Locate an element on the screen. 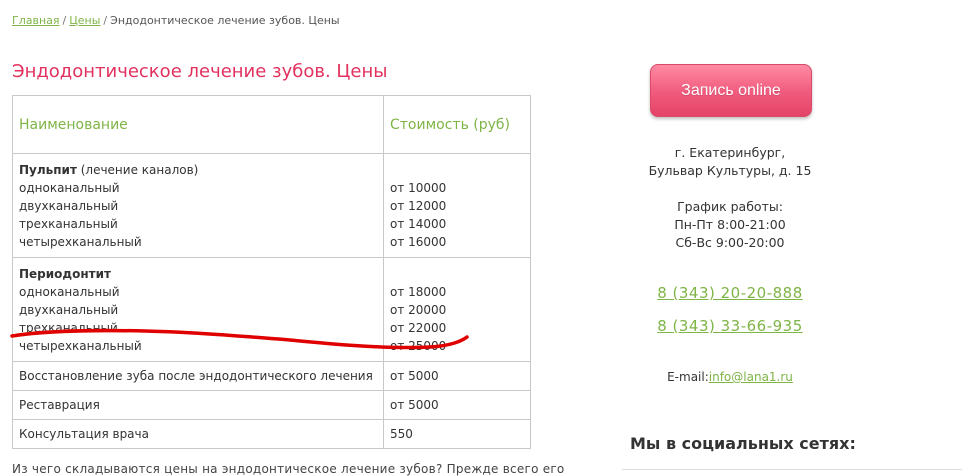 Image resolution: width=970 pixels, height=476 pixels. table-row: Реставрация от 5000 is located at coordinates (271, 405).